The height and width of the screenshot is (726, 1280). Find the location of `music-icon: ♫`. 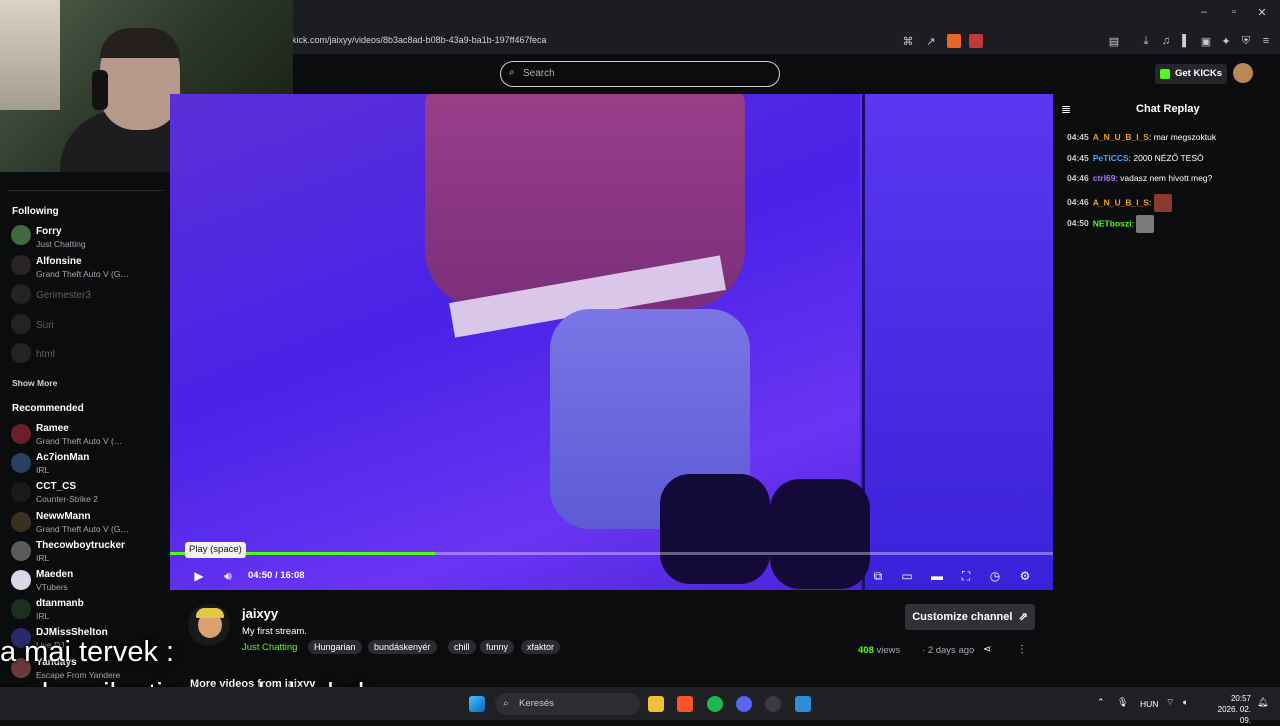

music-icon: ♫ is located at coordinates (1166, 41).